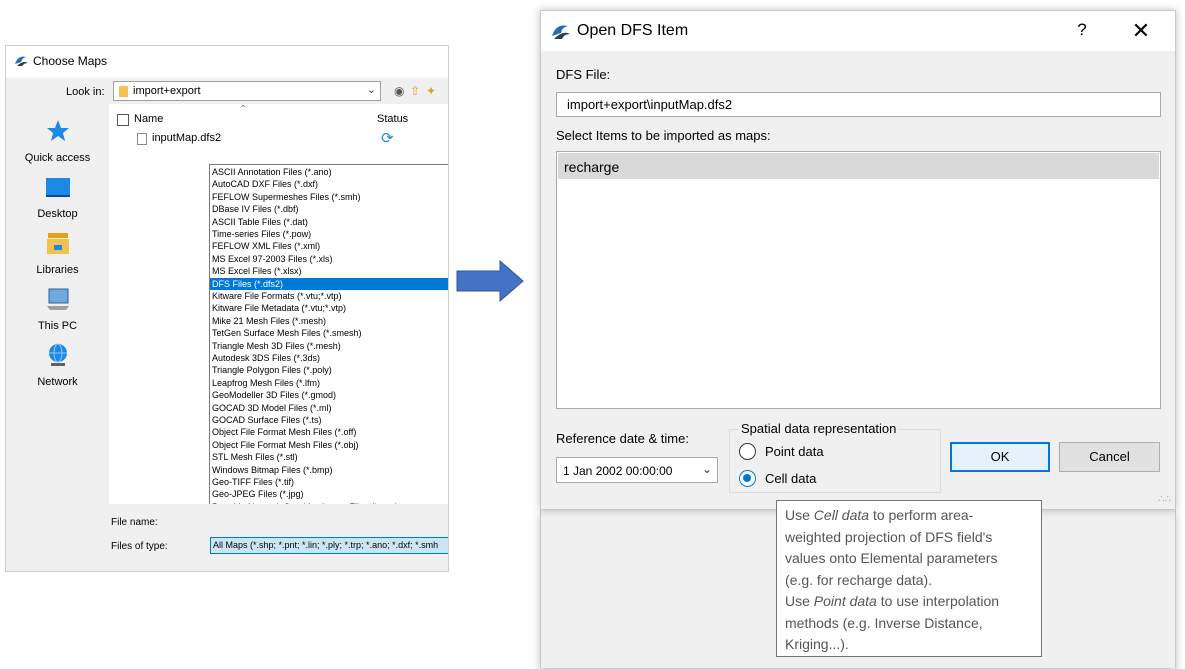  I want to click on point-data-radio, so click(747, 451).